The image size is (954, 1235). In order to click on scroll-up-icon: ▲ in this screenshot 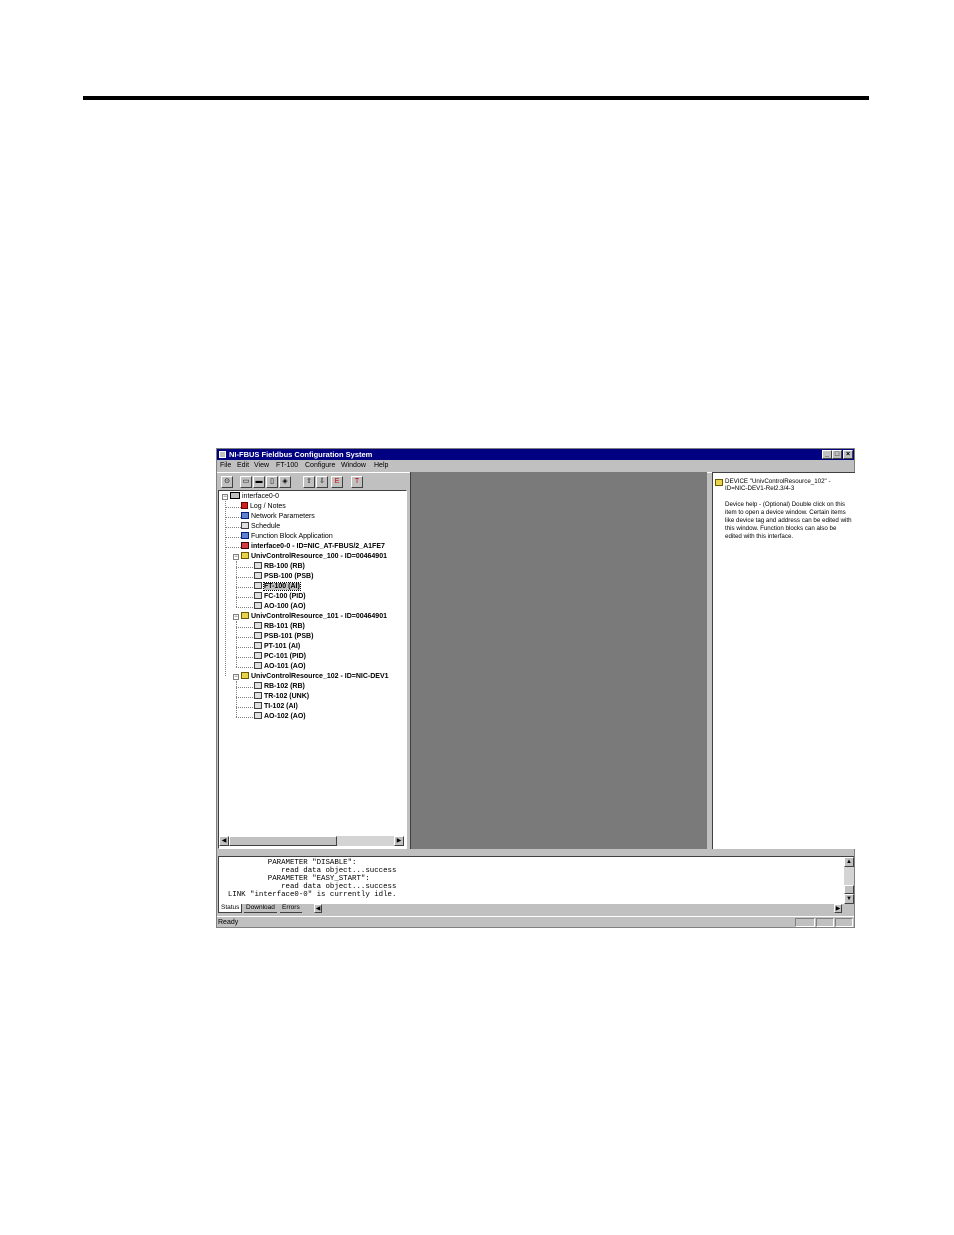, I will do `click(849, 862)`.